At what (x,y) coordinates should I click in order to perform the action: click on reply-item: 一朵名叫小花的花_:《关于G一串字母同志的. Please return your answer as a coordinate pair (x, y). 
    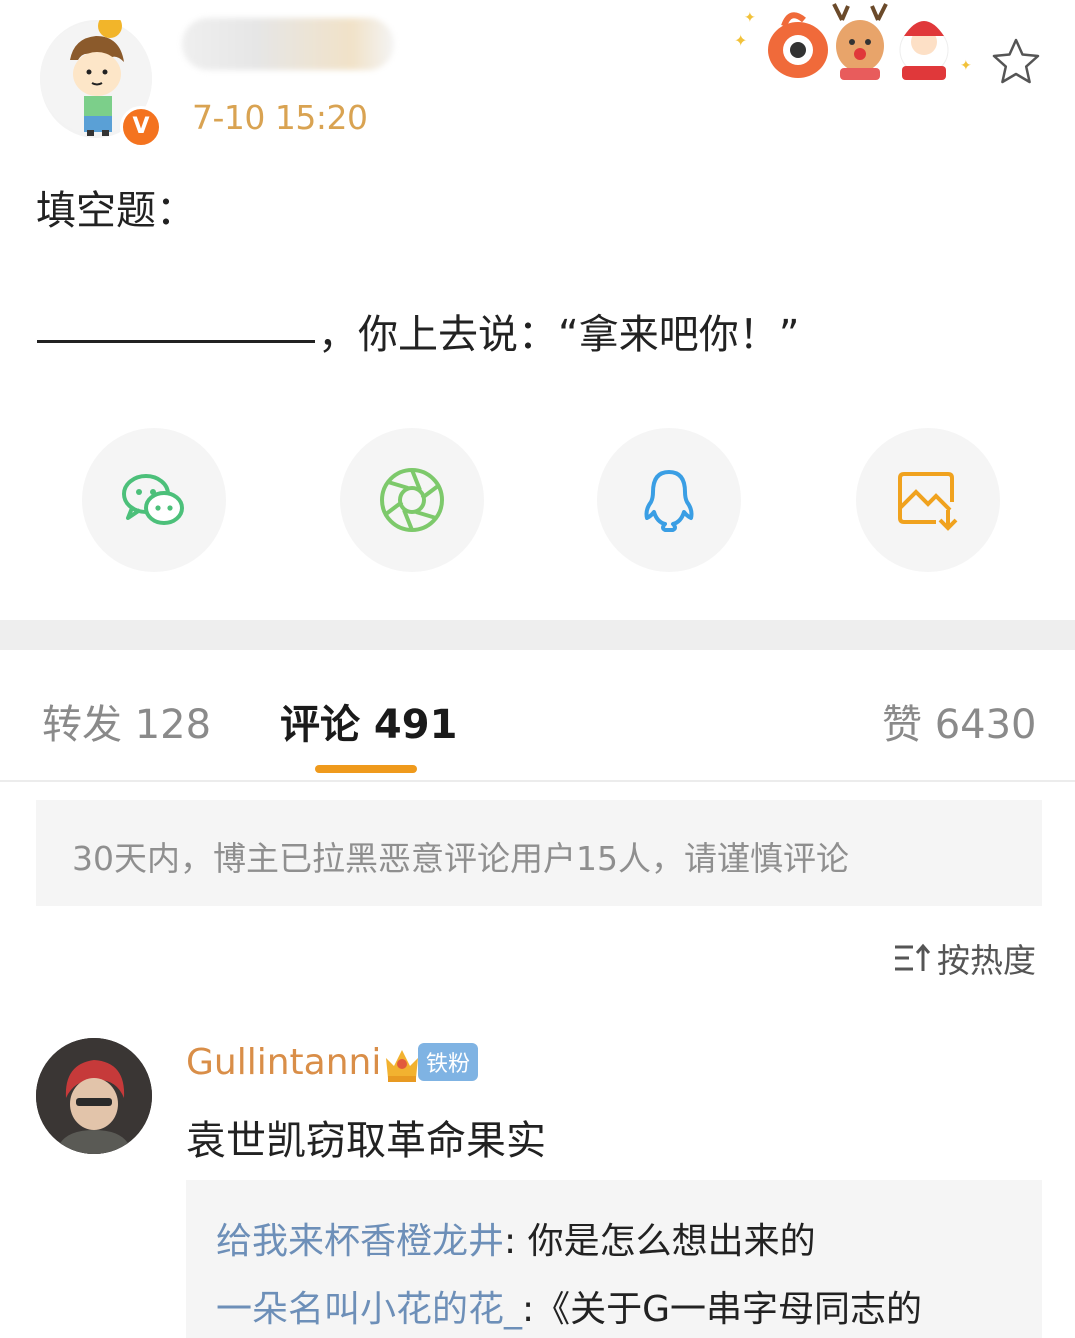
    Looking at the image, I should click on (569, 1306).